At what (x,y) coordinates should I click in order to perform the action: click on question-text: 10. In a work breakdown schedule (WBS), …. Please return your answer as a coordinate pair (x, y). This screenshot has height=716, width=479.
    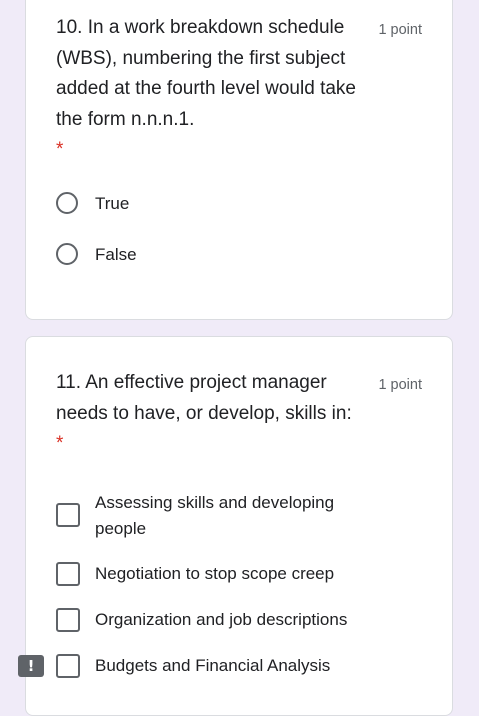
    Looking at the image, I should click on (206, 73).